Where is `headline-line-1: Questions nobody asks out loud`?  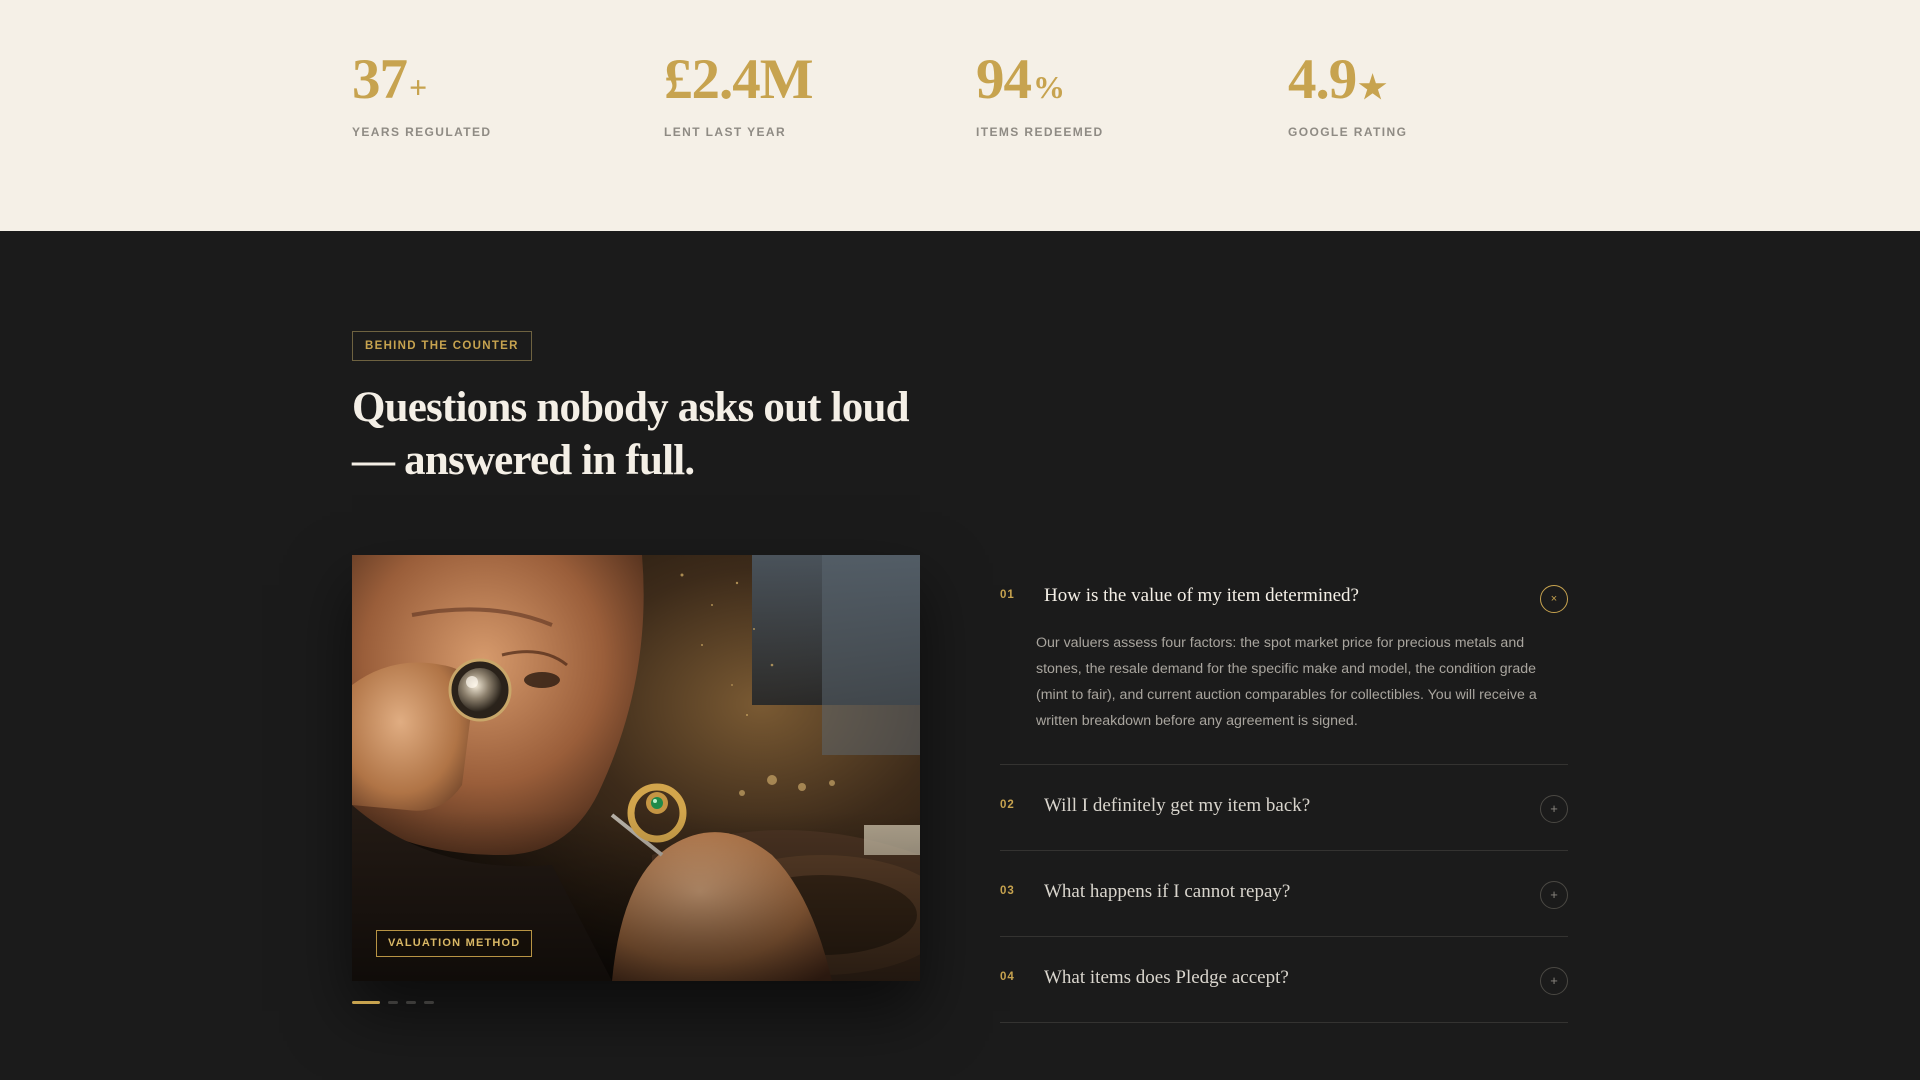
headline-line-1: Questions nobody asks out loud is located at coordinates (631, 407).